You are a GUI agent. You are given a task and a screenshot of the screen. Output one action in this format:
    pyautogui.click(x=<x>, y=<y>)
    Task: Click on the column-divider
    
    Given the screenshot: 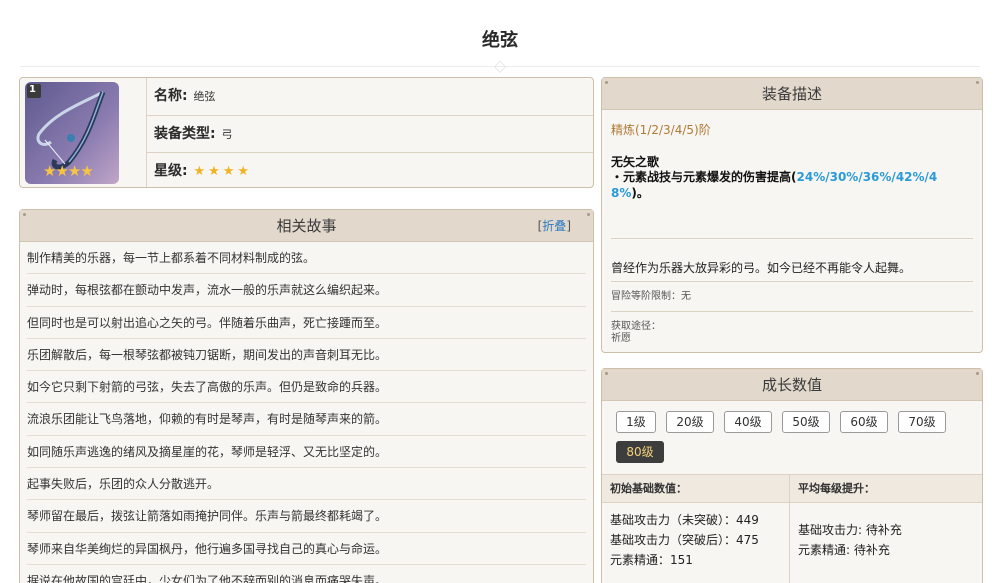 What is the action you would take?
    pyautogui.click(x=789, y=528)
    